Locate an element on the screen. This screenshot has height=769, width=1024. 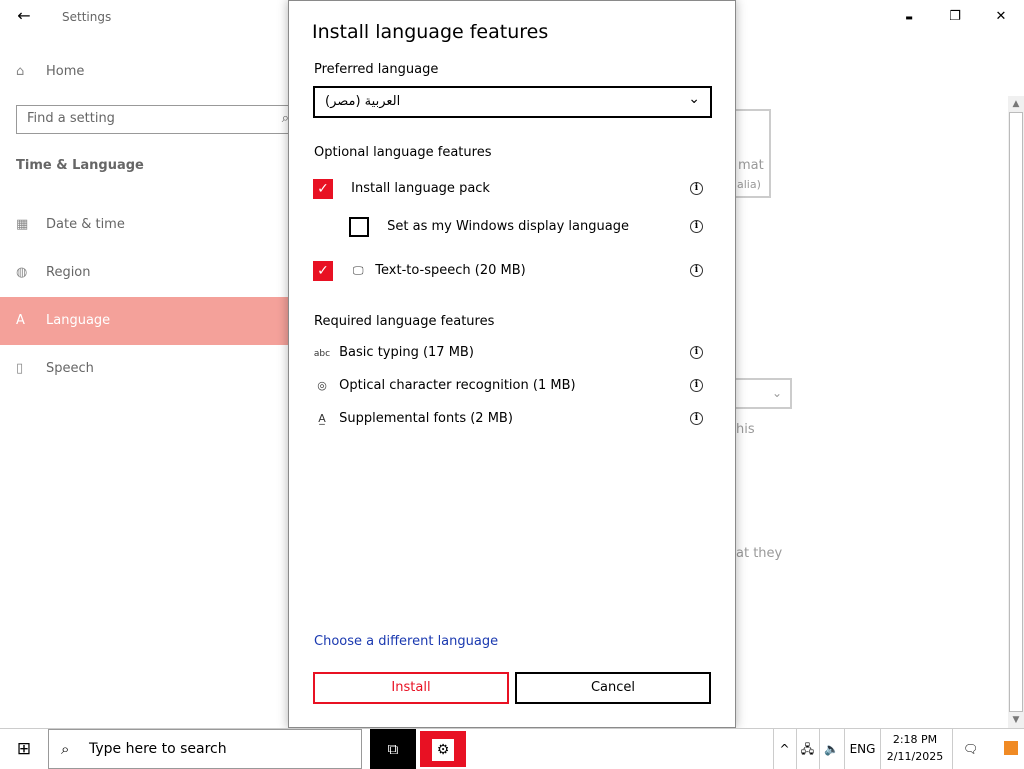
feature-text-to-speech: ✓ 🖵 Text-to-speech (20 MB) i is located at coordinates (508, 271).